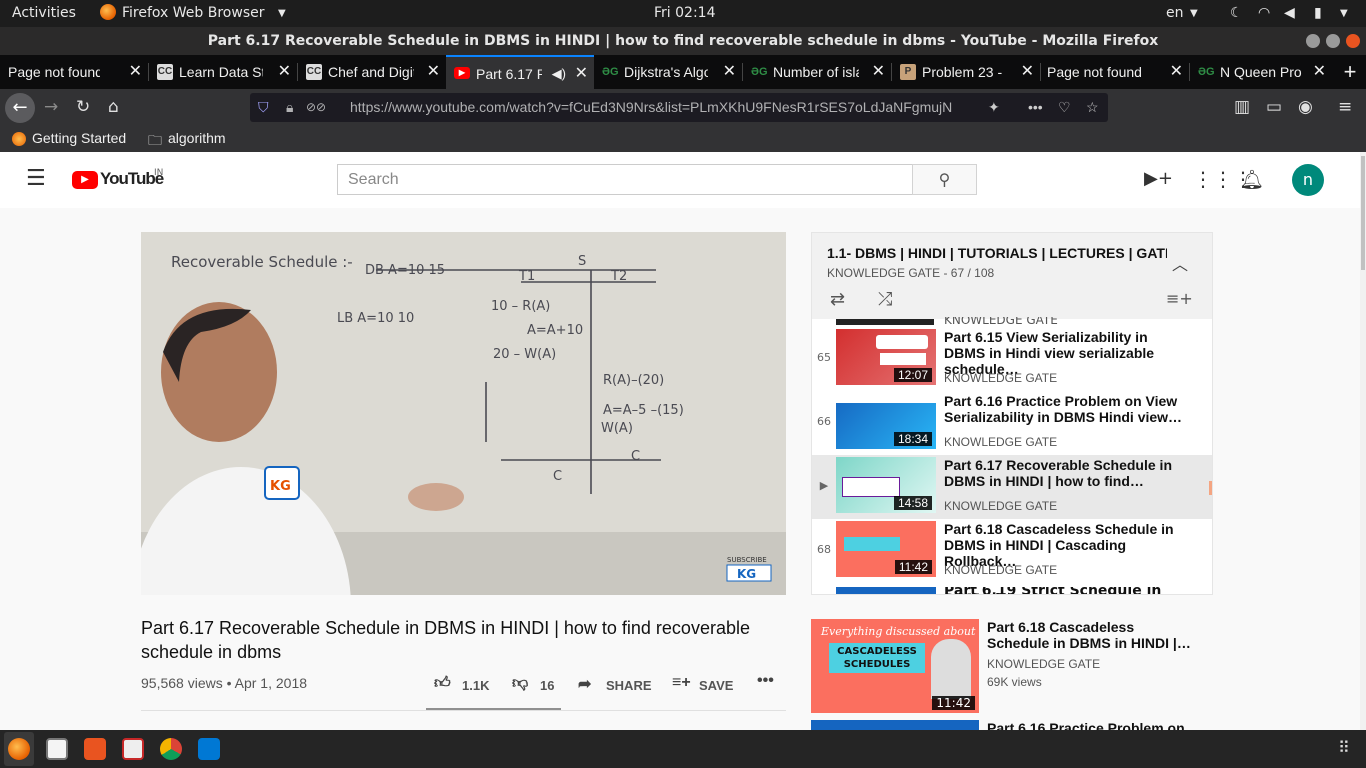 This screenshot has width=1366, height=768. Describe the element at coordinates (520, 72) in the screenshot. I see `tab-active-youtube: ▶ Part 6.17 Recoverable ◀) ✕` at that location.